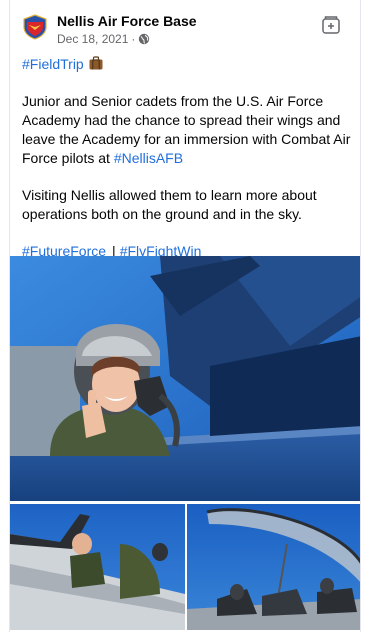 The height and width of the screenshot is (632, 372). I want to click on photo-cadet-climbing-jet, so click(97, 567).